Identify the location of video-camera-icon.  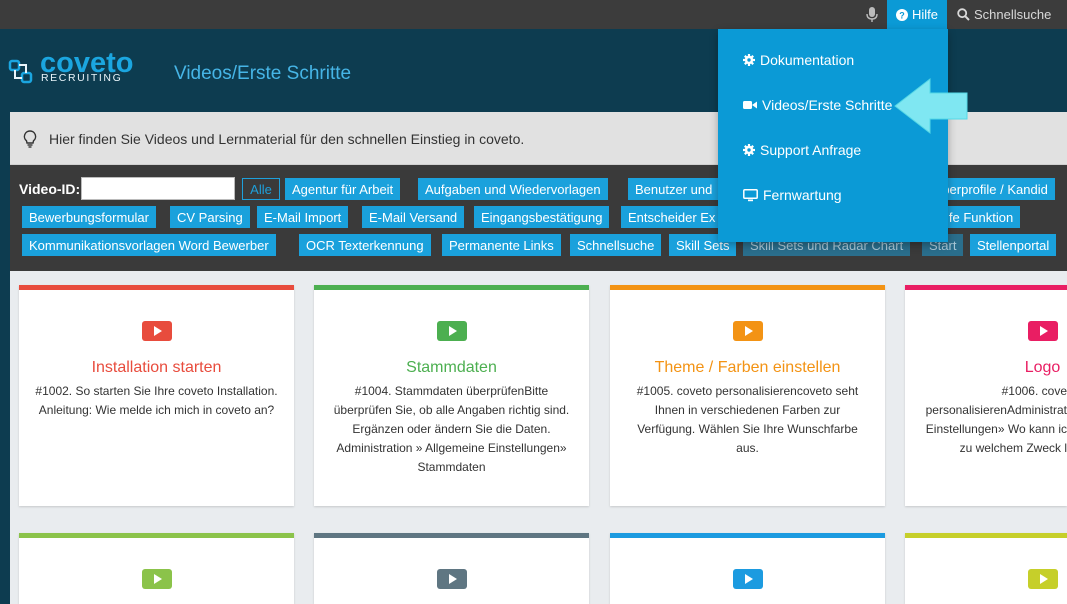
(750, 105).